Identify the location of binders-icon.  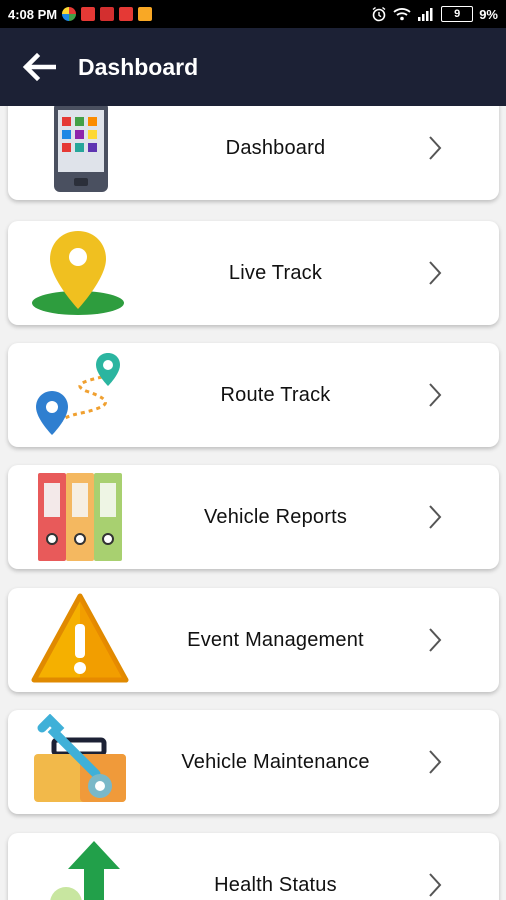
(80, 517).